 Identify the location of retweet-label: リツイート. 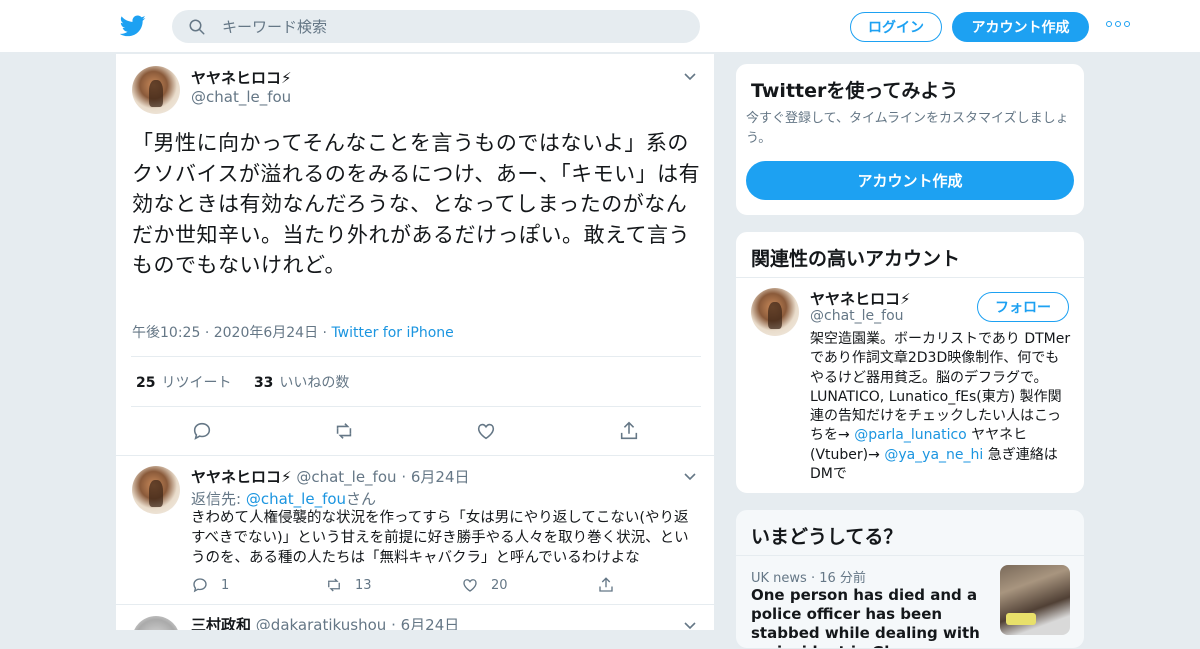
(196, 383).